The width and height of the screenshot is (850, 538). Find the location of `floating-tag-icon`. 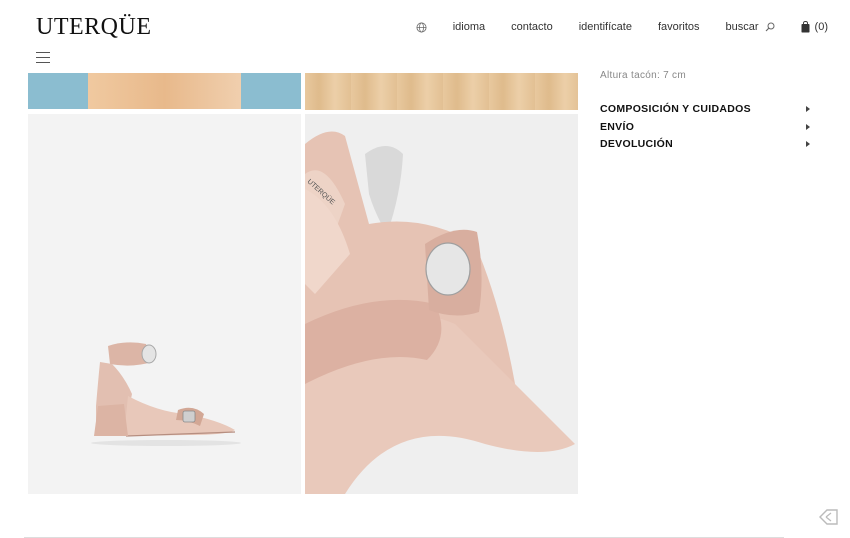

floating-tag-icon is located at coordinates (829, 519).